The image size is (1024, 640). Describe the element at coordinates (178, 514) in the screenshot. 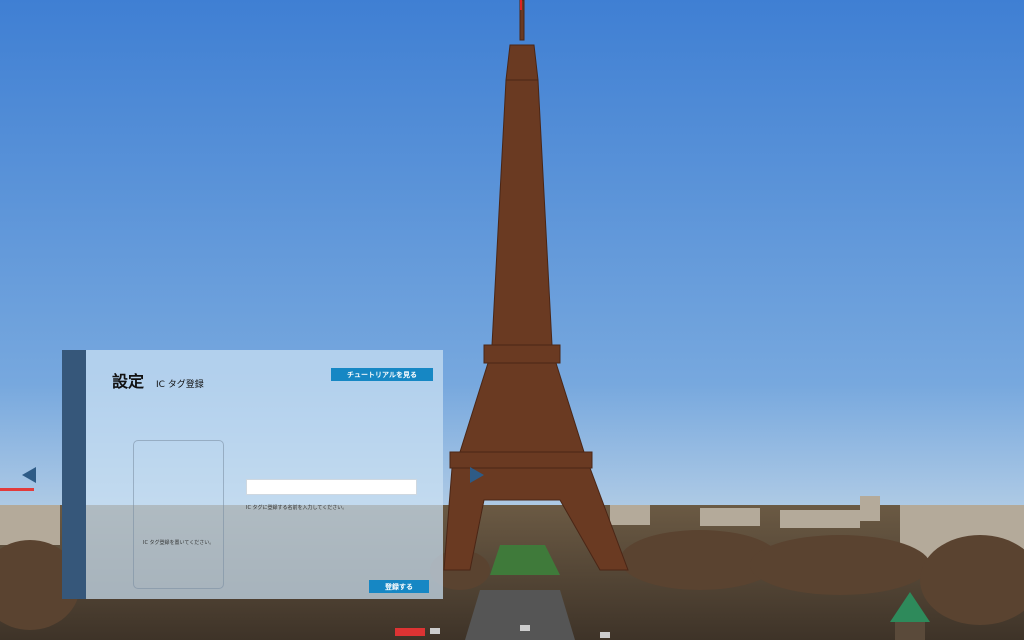

I see `ic-tag-drop-zone` at that location.